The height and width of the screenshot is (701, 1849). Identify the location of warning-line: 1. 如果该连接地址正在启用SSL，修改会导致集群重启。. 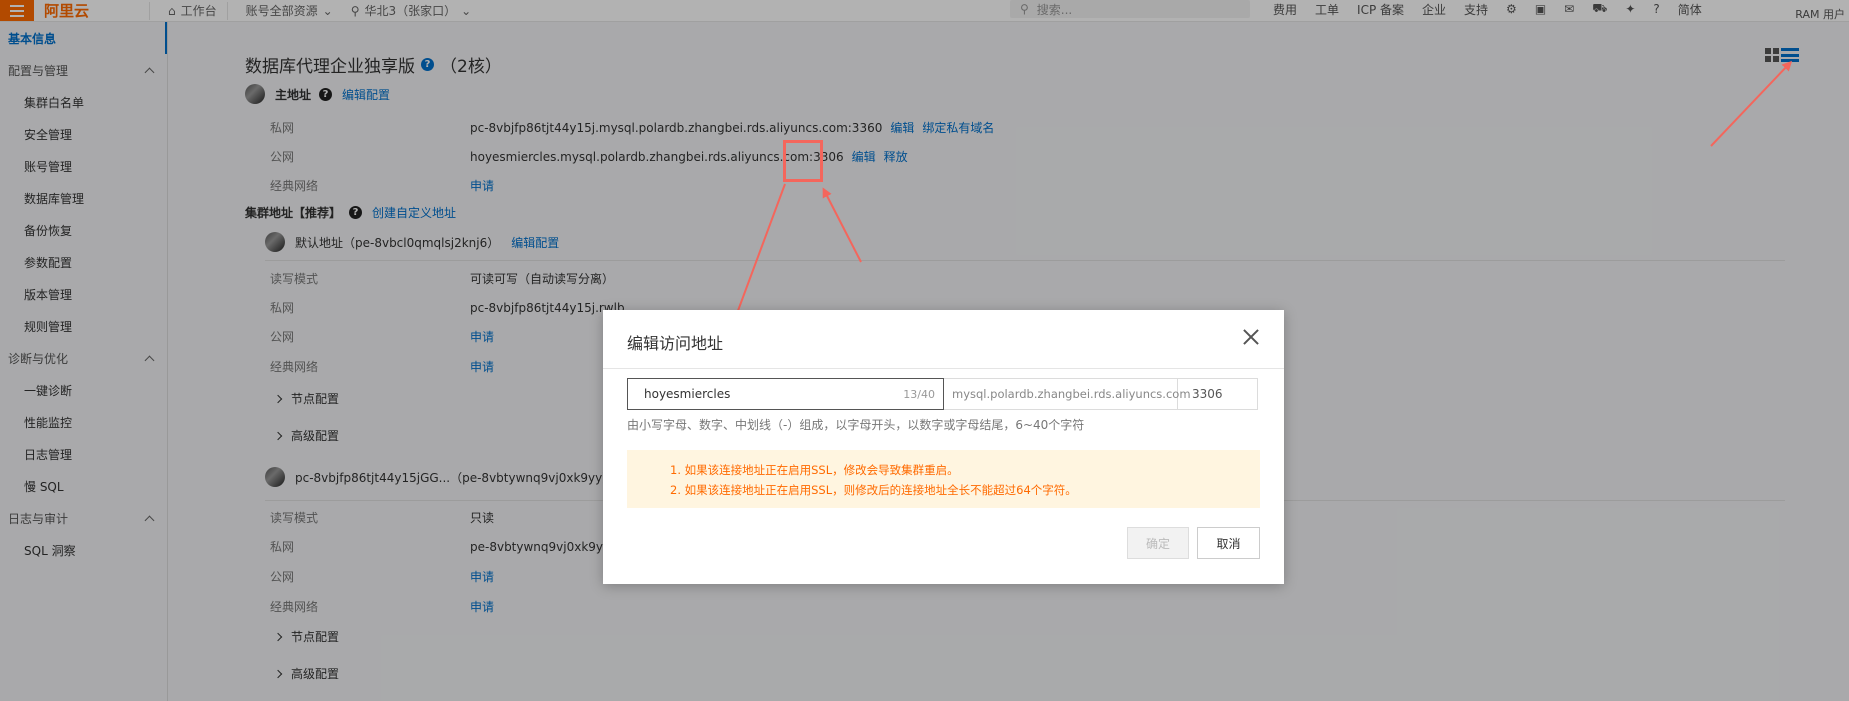
(814, 470).